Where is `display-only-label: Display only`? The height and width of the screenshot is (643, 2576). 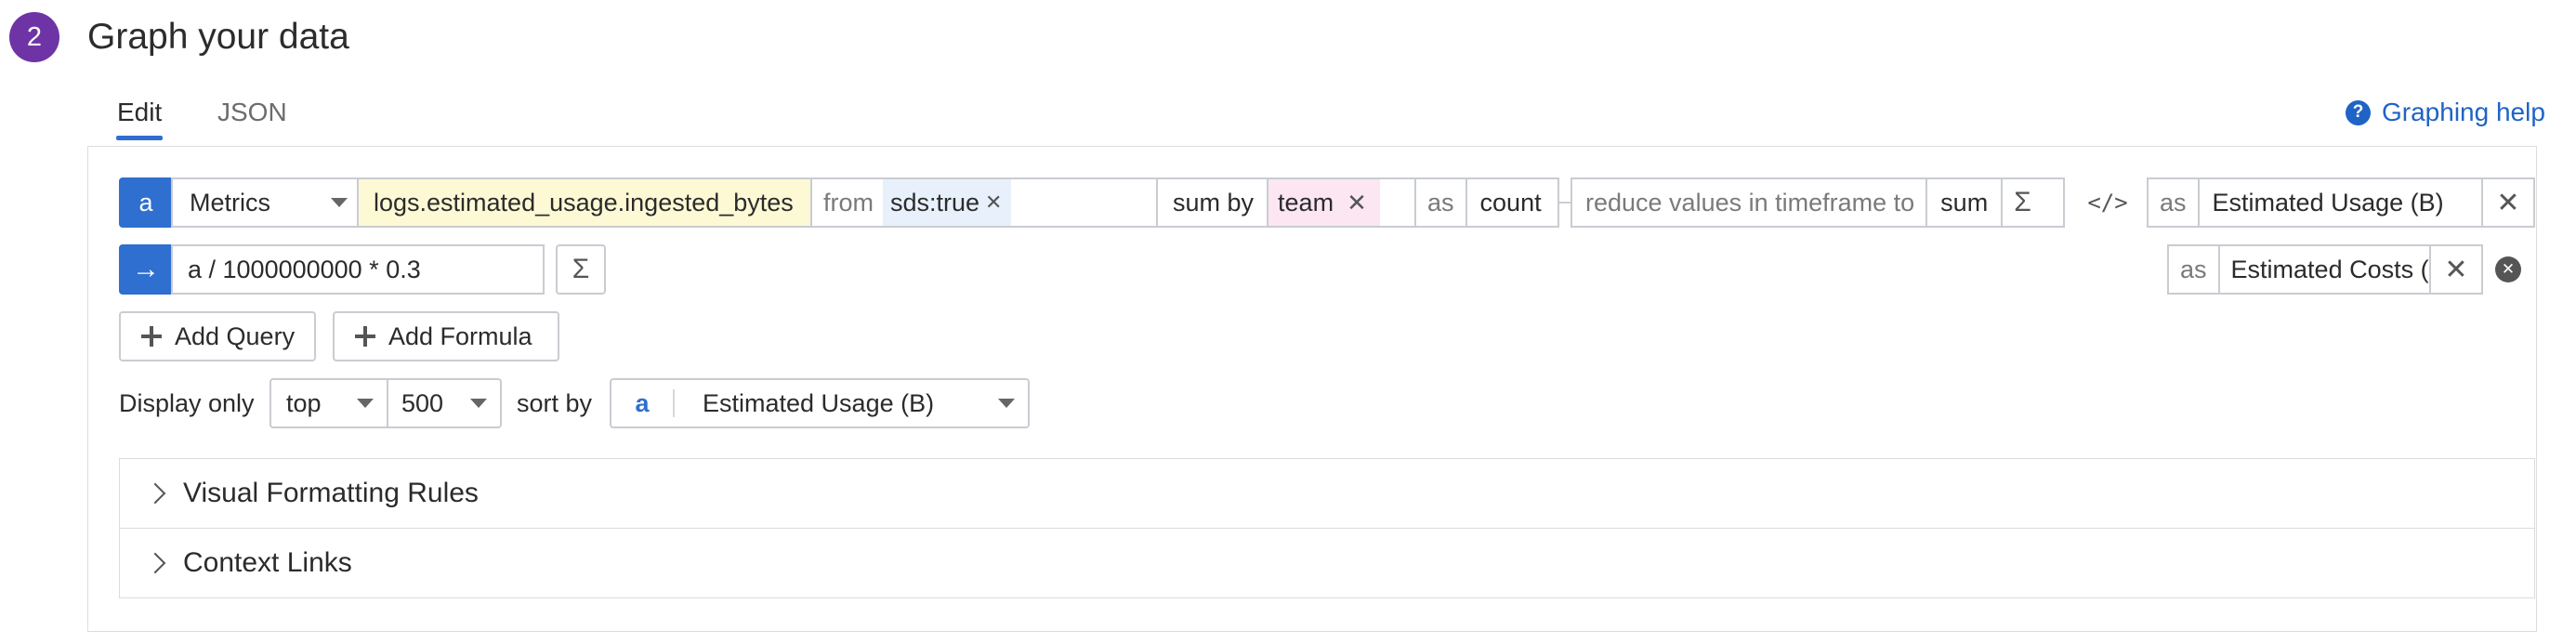 display-only-label: Display only is located at coordinates (187, 402).